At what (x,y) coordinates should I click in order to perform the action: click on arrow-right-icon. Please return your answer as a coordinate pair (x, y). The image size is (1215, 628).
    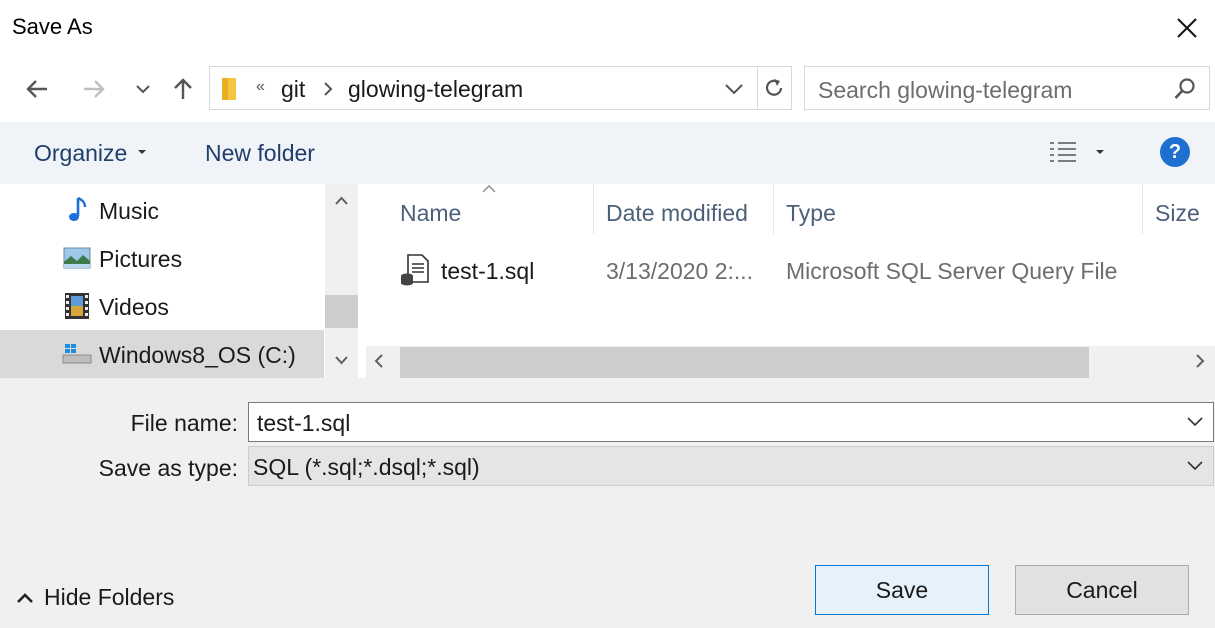
    Looking at the image, I should click on (94, 89).